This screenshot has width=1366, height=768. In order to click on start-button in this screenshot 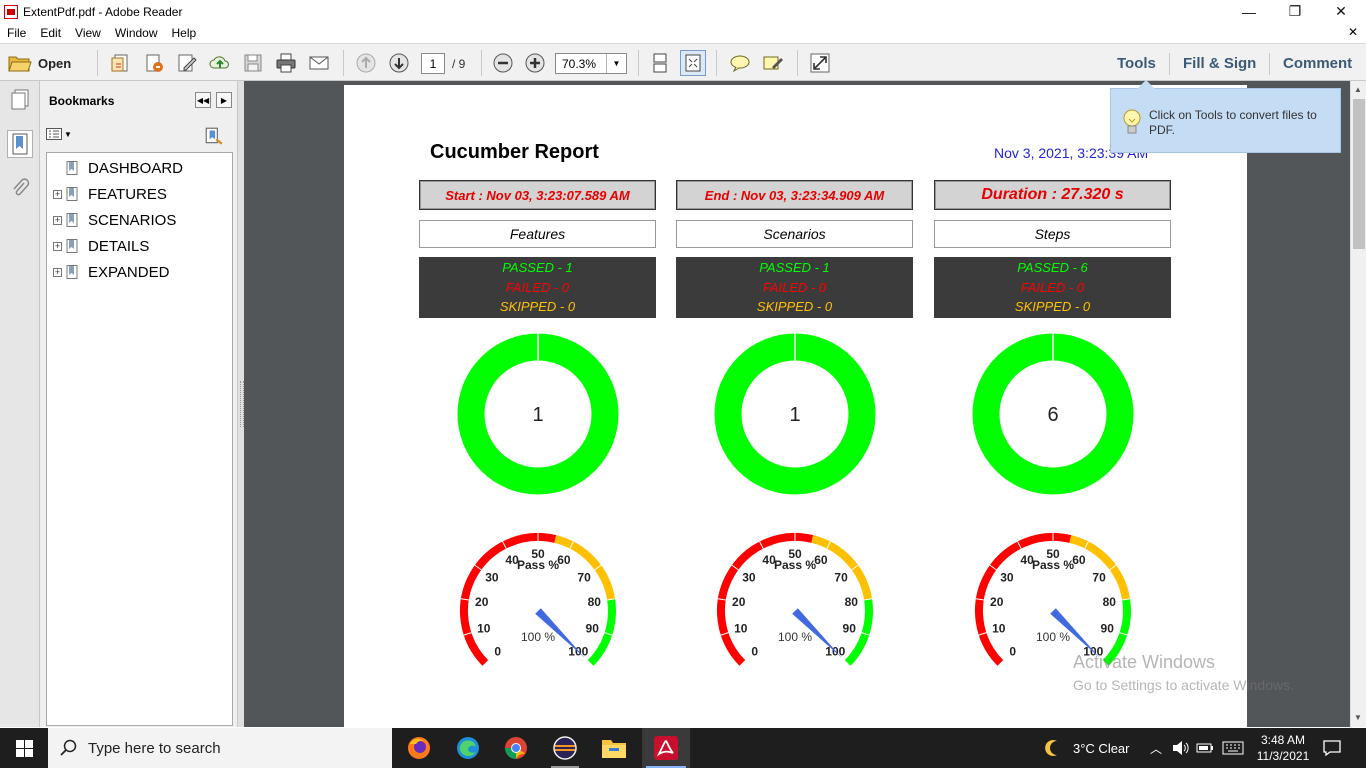, I will do `click(24, 748)`.